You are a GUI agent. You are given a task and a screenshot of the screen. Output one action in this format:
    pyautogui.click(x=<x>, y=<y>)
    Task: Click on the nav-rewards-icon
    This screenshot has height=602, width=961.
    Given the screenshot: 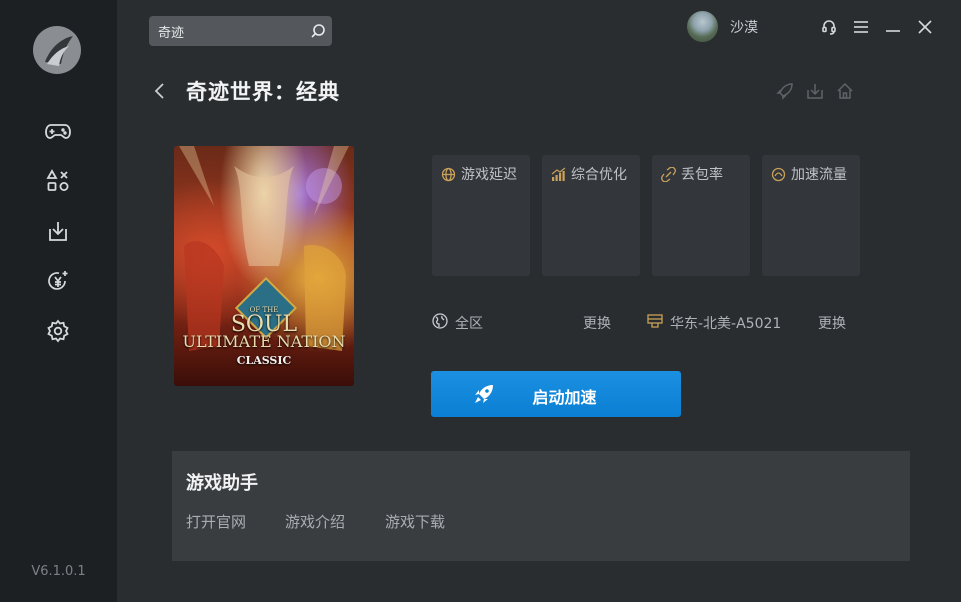 What is the action you would take?
    pyautogui.click(x=58, y=281)
    